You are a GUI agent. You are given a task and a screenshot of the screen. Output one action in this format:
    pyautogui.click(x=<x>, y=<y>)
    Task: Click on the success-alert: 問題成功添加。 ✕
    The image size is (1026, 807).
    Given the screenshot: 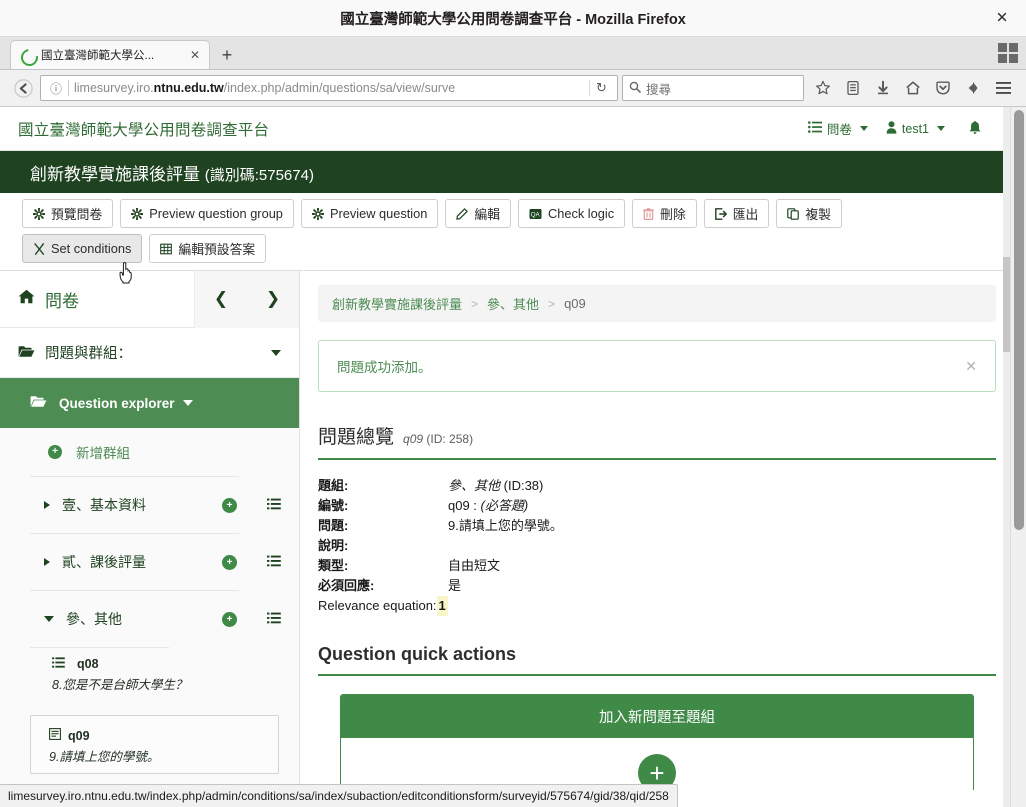 What is the action you would take?
    pyautogui.click(x=657, y=366)
    